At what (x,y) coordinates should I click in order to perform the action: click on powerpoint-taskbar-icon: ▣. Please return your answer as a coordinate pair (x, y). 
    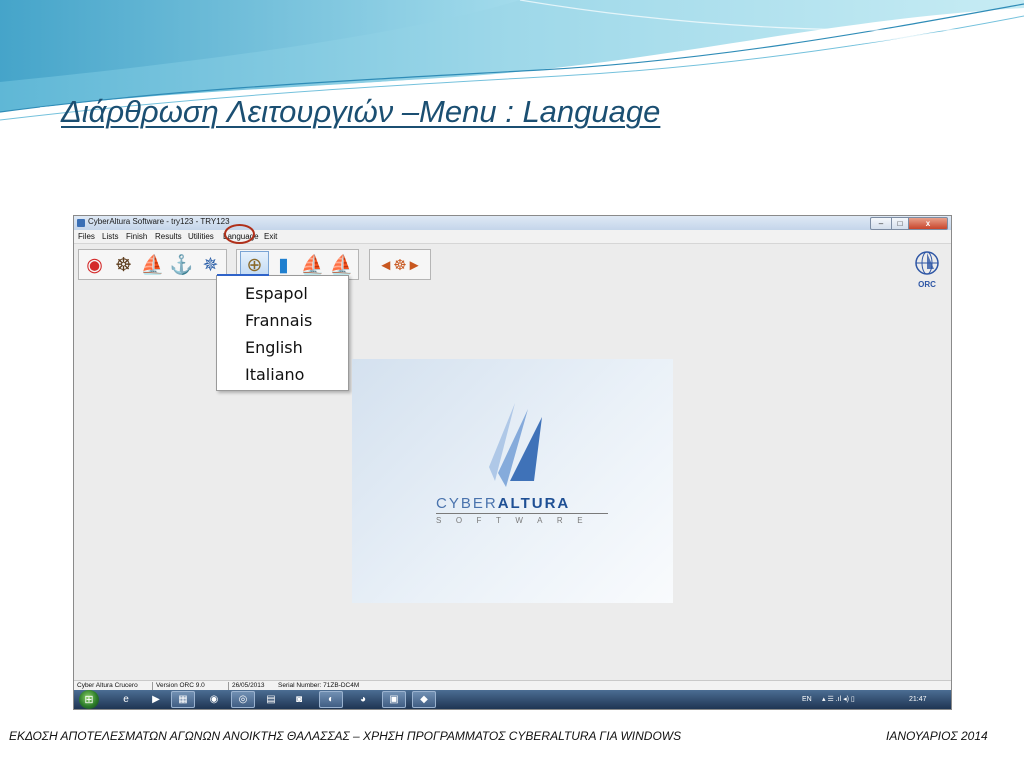
    Looking at the image, I should click on (394, 699).